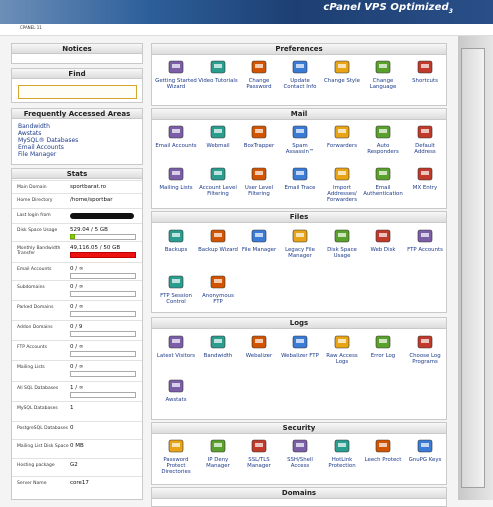 Image resolution: width=493 pixels, height=507 pixels. Describe the element at coordinates (80, 154) in the screenshot. I see `faa-link-4: File Manager` at that location.